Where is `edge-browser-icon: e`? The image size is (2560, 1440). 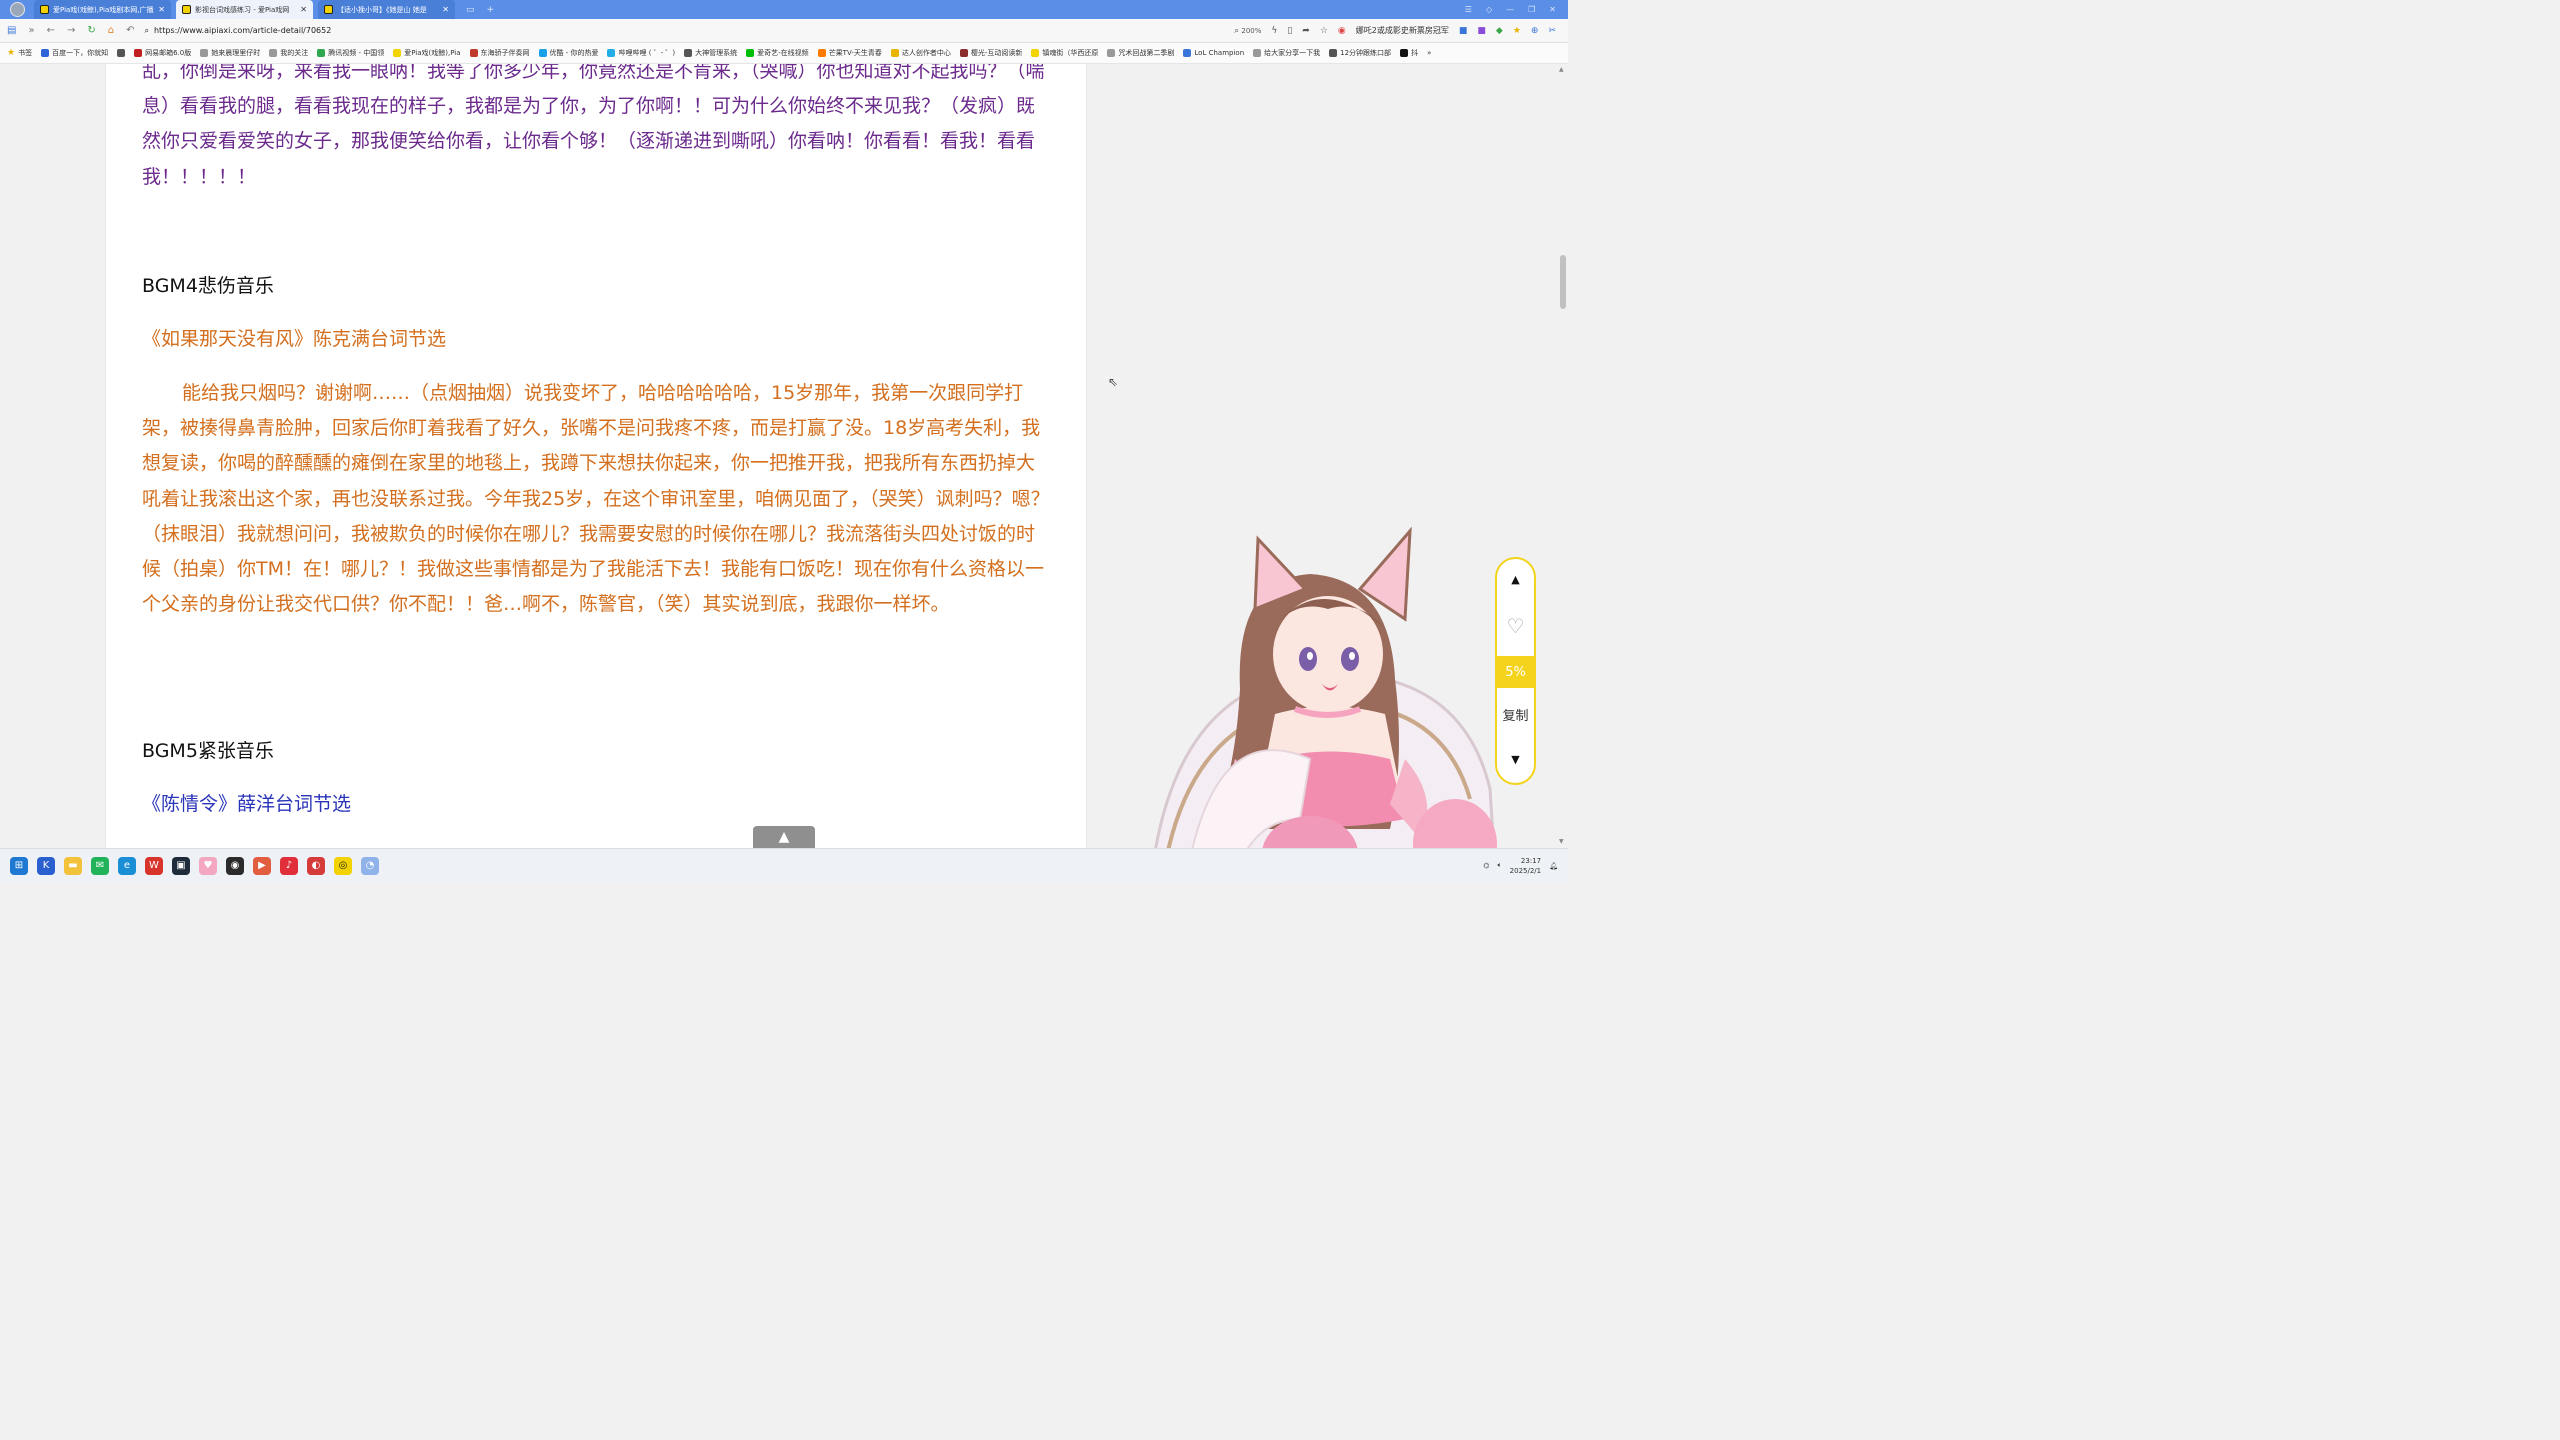
edge-browser-icon: e is located at coordinates (127, 865).